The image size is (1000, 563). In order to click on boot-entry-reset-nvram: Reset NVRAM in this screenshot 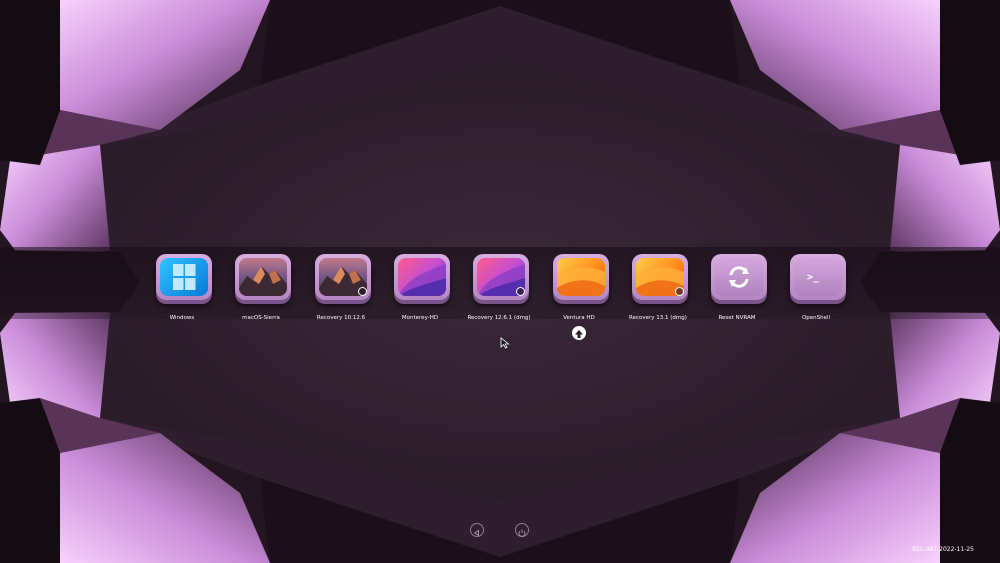, I will do `click(727, 291)`.